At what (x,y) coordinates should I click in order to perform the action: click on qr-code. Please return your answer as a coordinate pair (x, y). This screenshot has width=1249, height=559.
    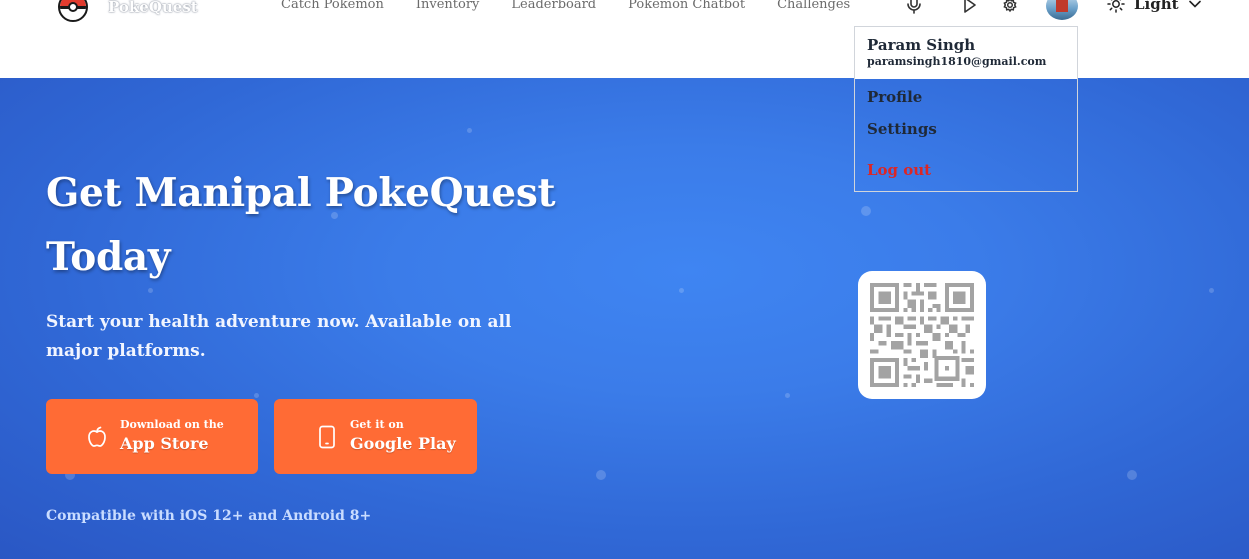
    Looking at the image, I should click on (922, 335).